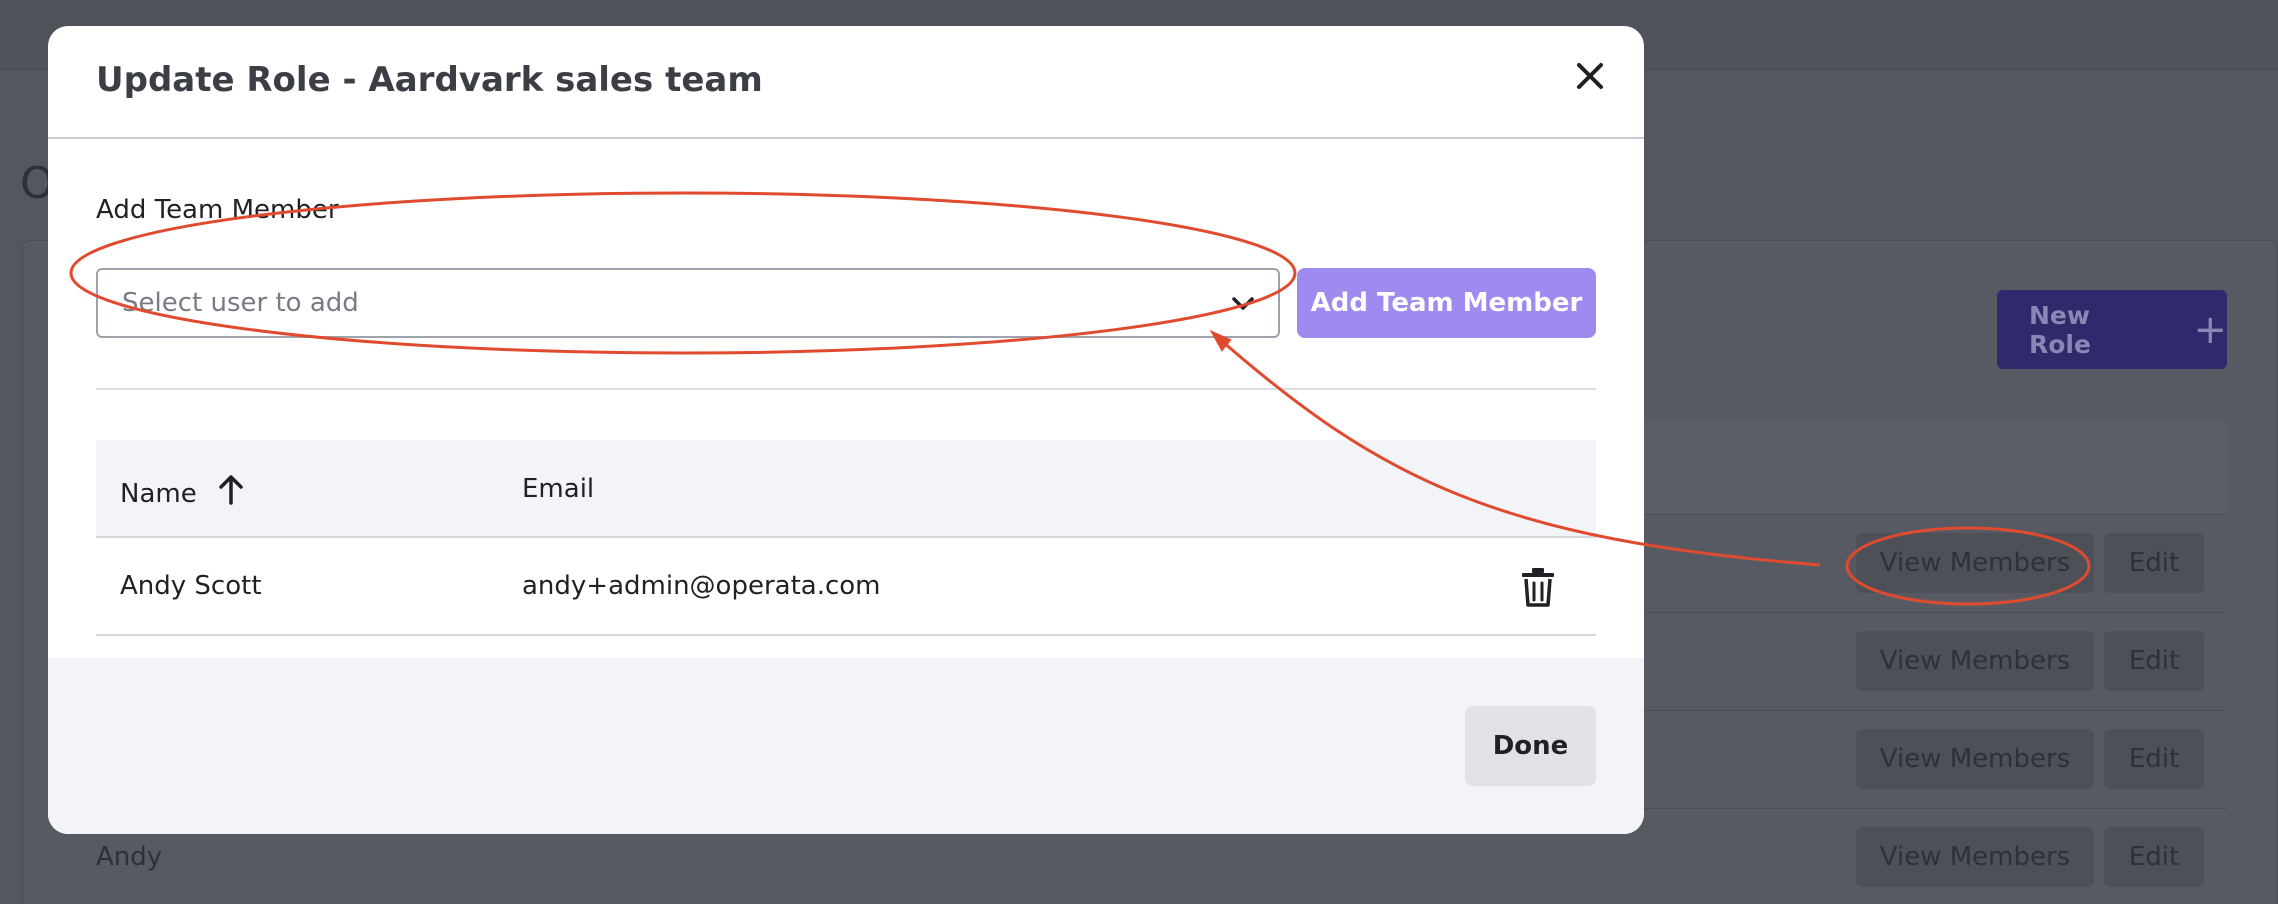 This screenshot has width=2278, height=904. Describe the element at coordinates (1530, 746) in the screenshot. I see `done-button: Done` at that location.